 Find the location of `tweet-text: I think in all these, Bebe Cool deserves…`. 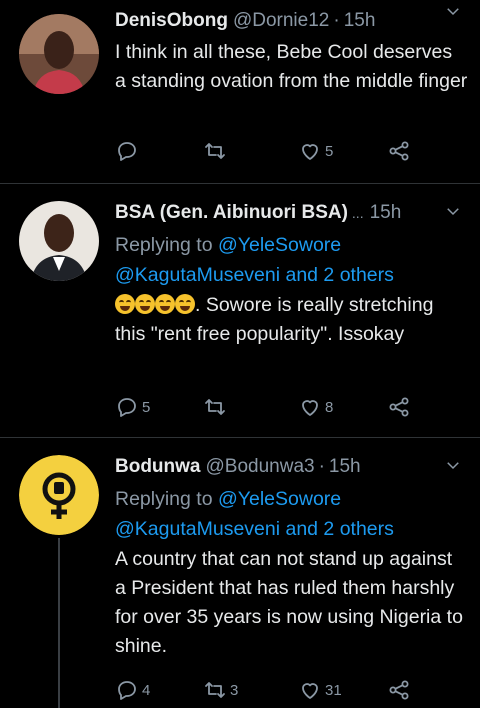

tweet-text: I think in all these, Bebe Cool deserves… is located at coordinates (291, 66).